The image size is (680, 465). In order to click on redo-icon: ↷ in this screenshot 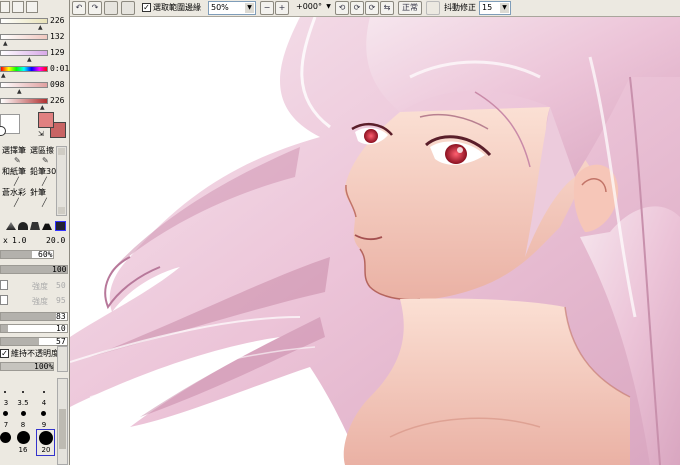, I will do `click(95, 8)`.